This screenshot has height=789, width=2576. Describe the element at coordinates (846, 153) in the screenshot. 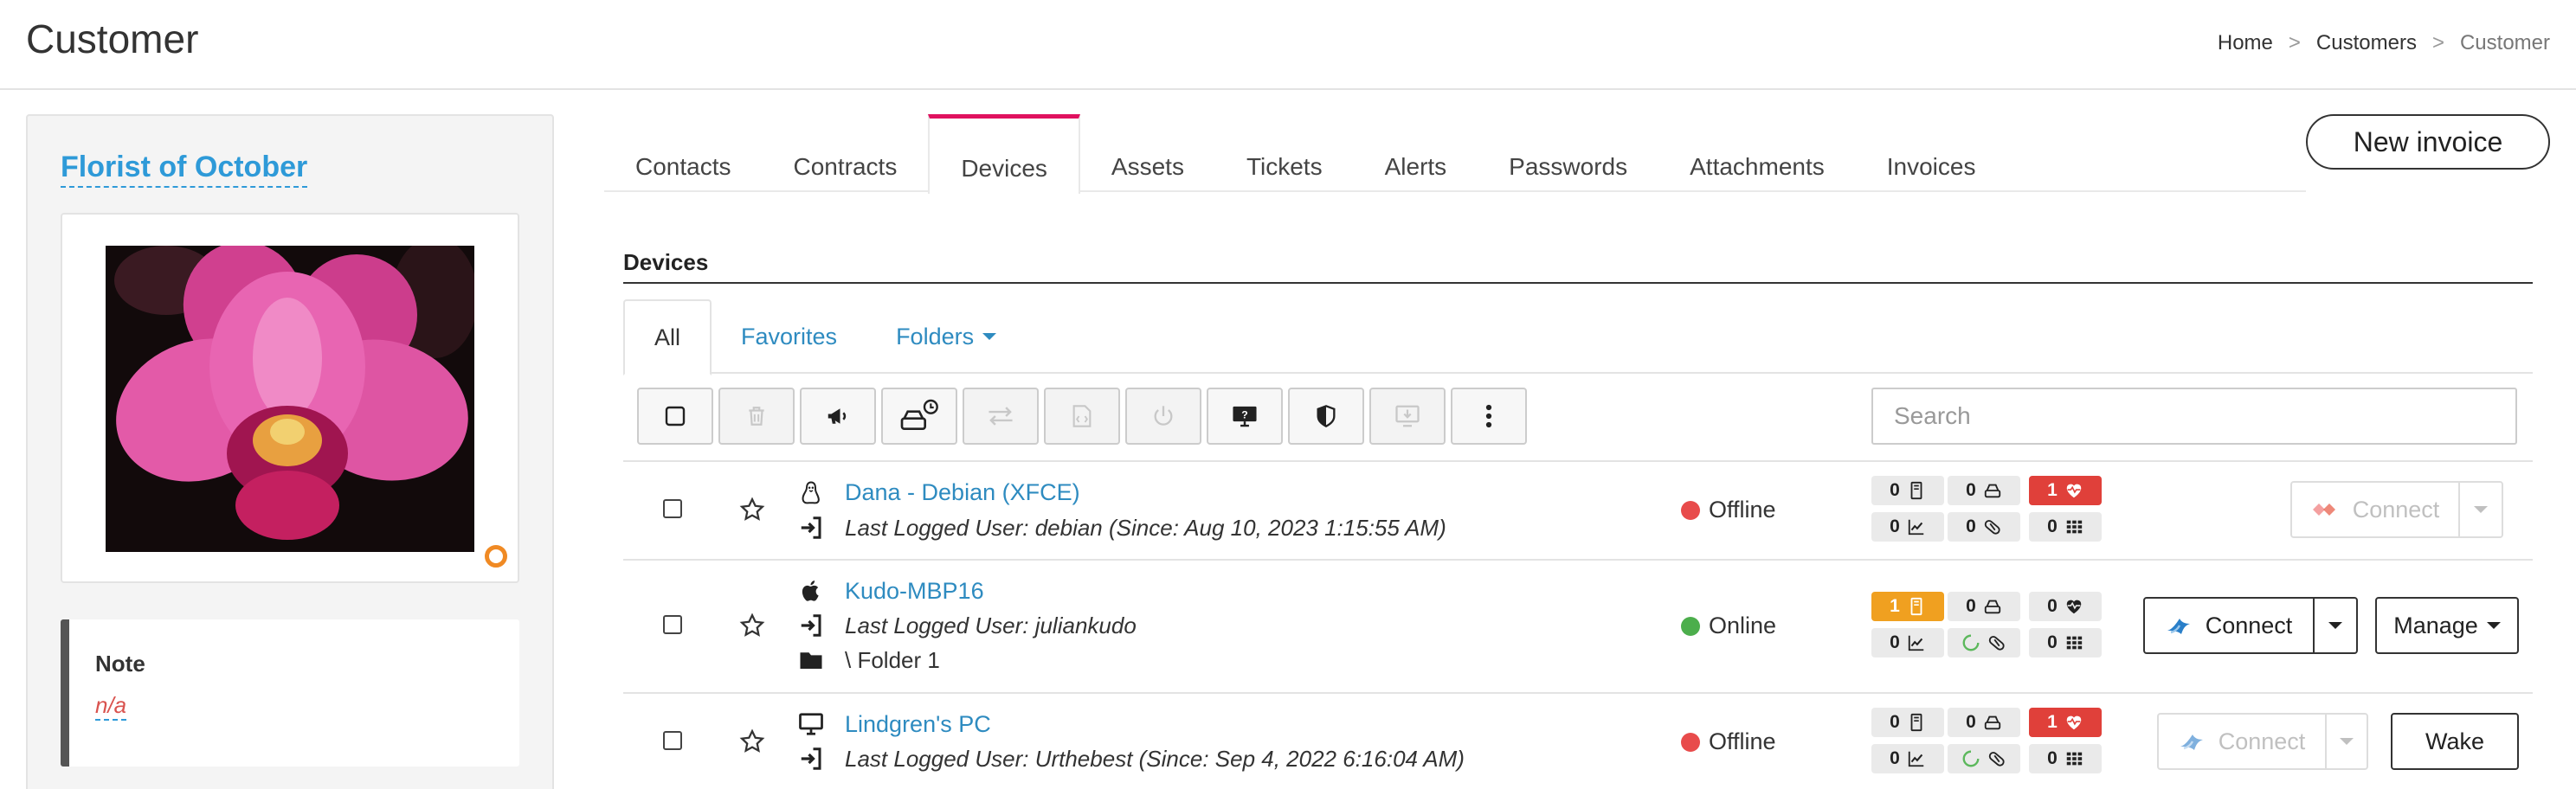

I see `tab-contracts: Contracts` at that location.